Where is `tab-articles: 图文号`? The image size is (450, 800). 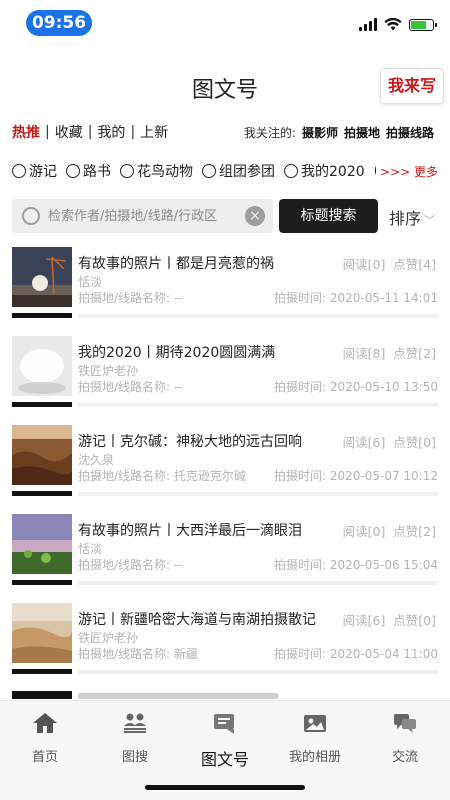
tab-articles: 图文号 is located at coordinates (225, 739).